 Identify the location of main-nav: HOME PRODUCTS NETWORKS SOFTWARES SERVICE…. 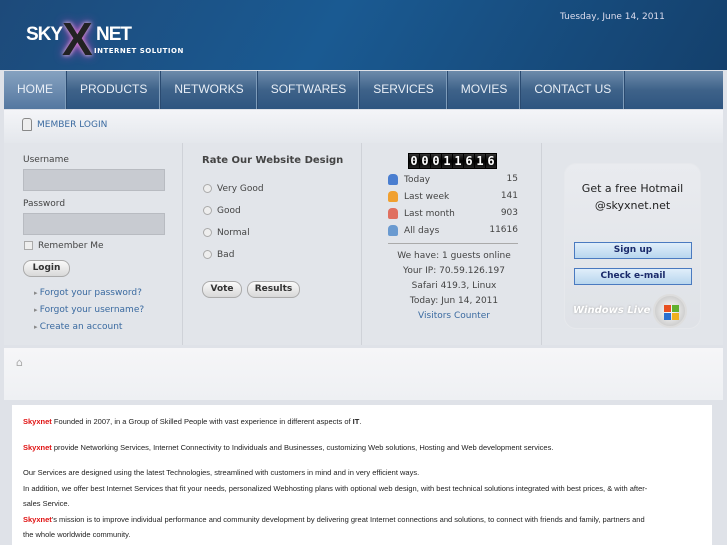
(363, 90).